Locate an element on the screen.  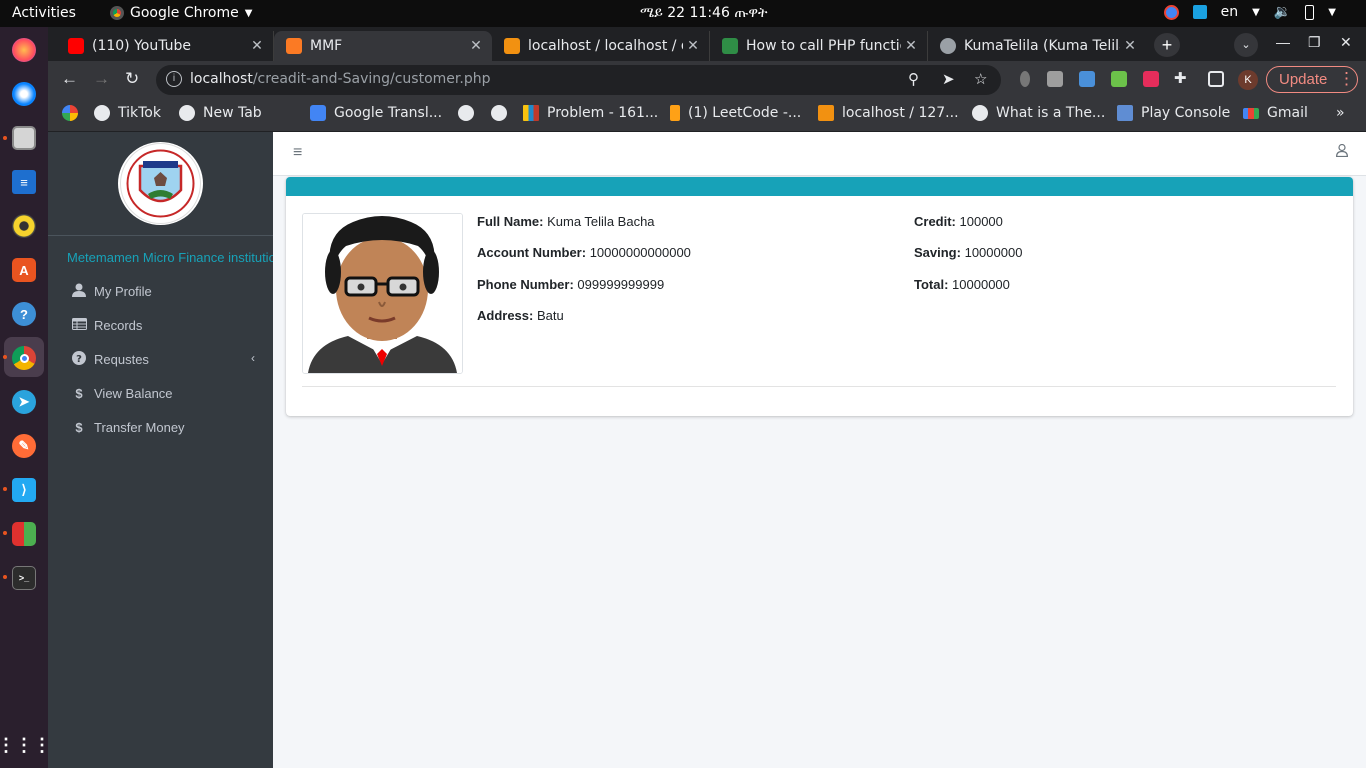
bookmark-star-icon: ☆ is located at coordinates (980, 79).